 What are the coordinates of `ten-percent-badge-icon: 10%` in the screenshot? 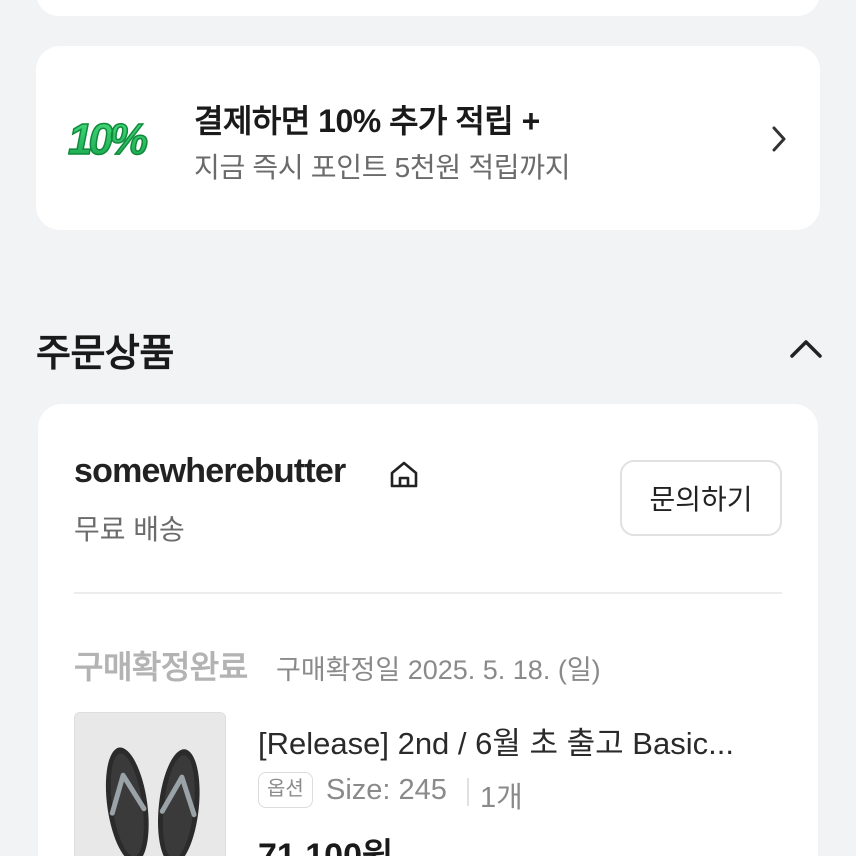 It's located at (109, 139).